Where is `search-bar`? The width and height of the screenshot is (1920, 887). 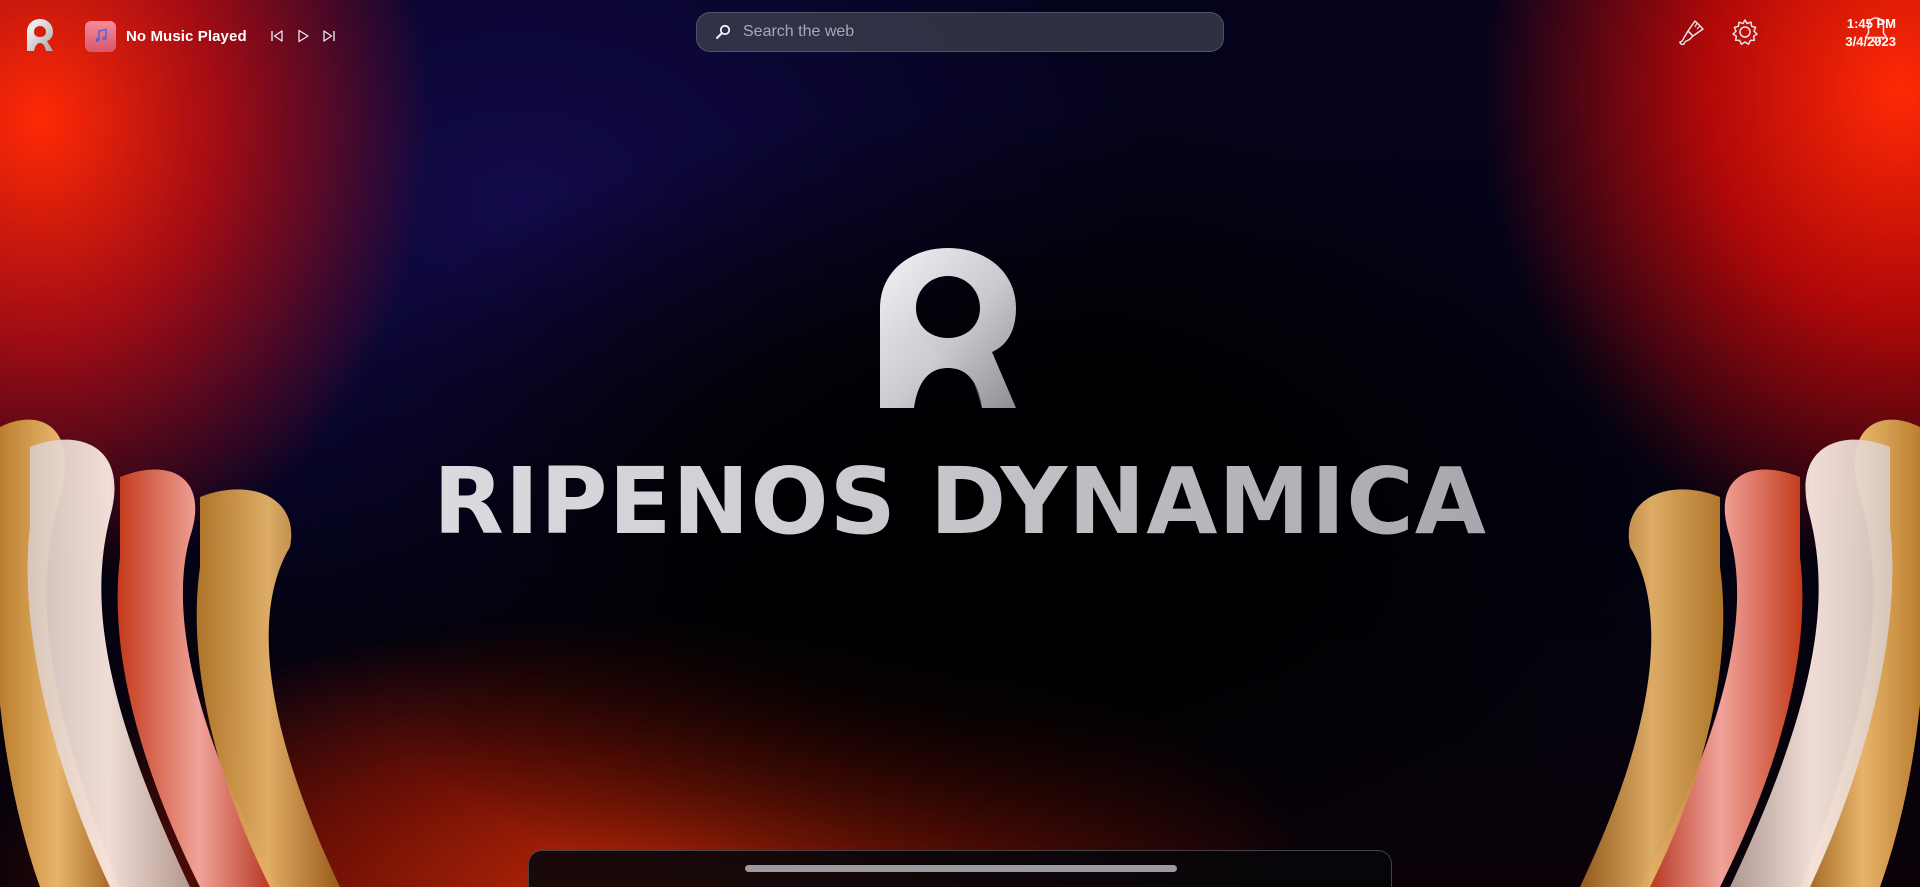
search-bar is located at coordinates (960, 32).